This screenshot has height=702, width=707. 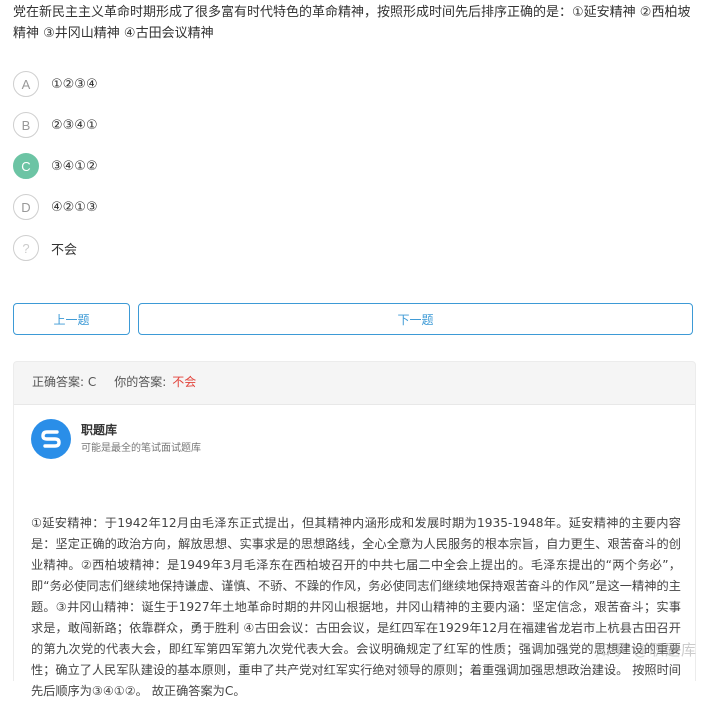 I want to click on watermark: 知乎 @职题库, so click(x=646, y=650).